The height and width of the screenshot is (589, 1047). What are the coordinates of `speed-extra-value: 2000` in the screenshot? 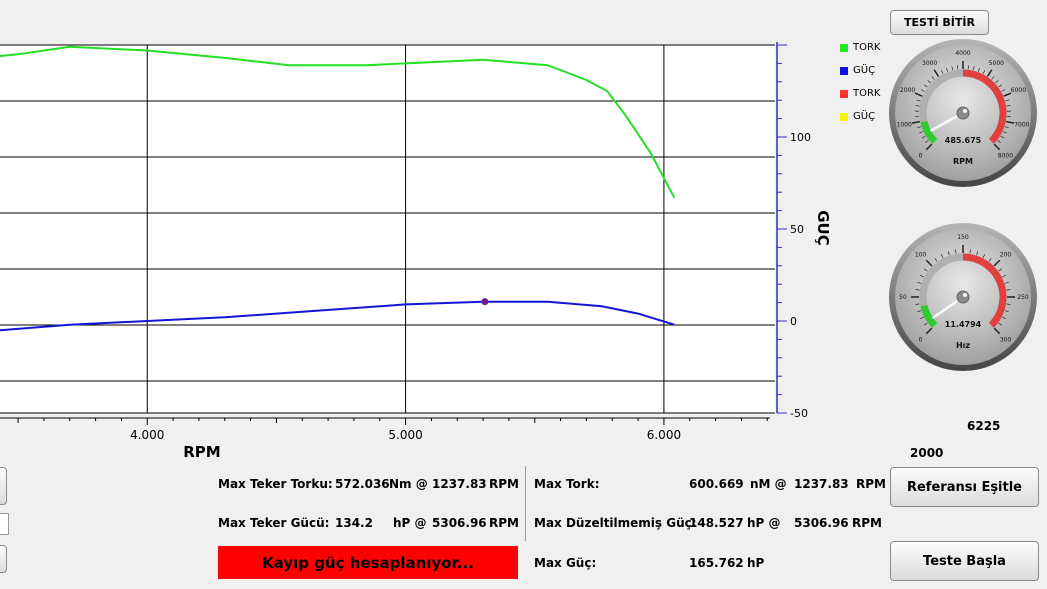 It's located at (927, 453).